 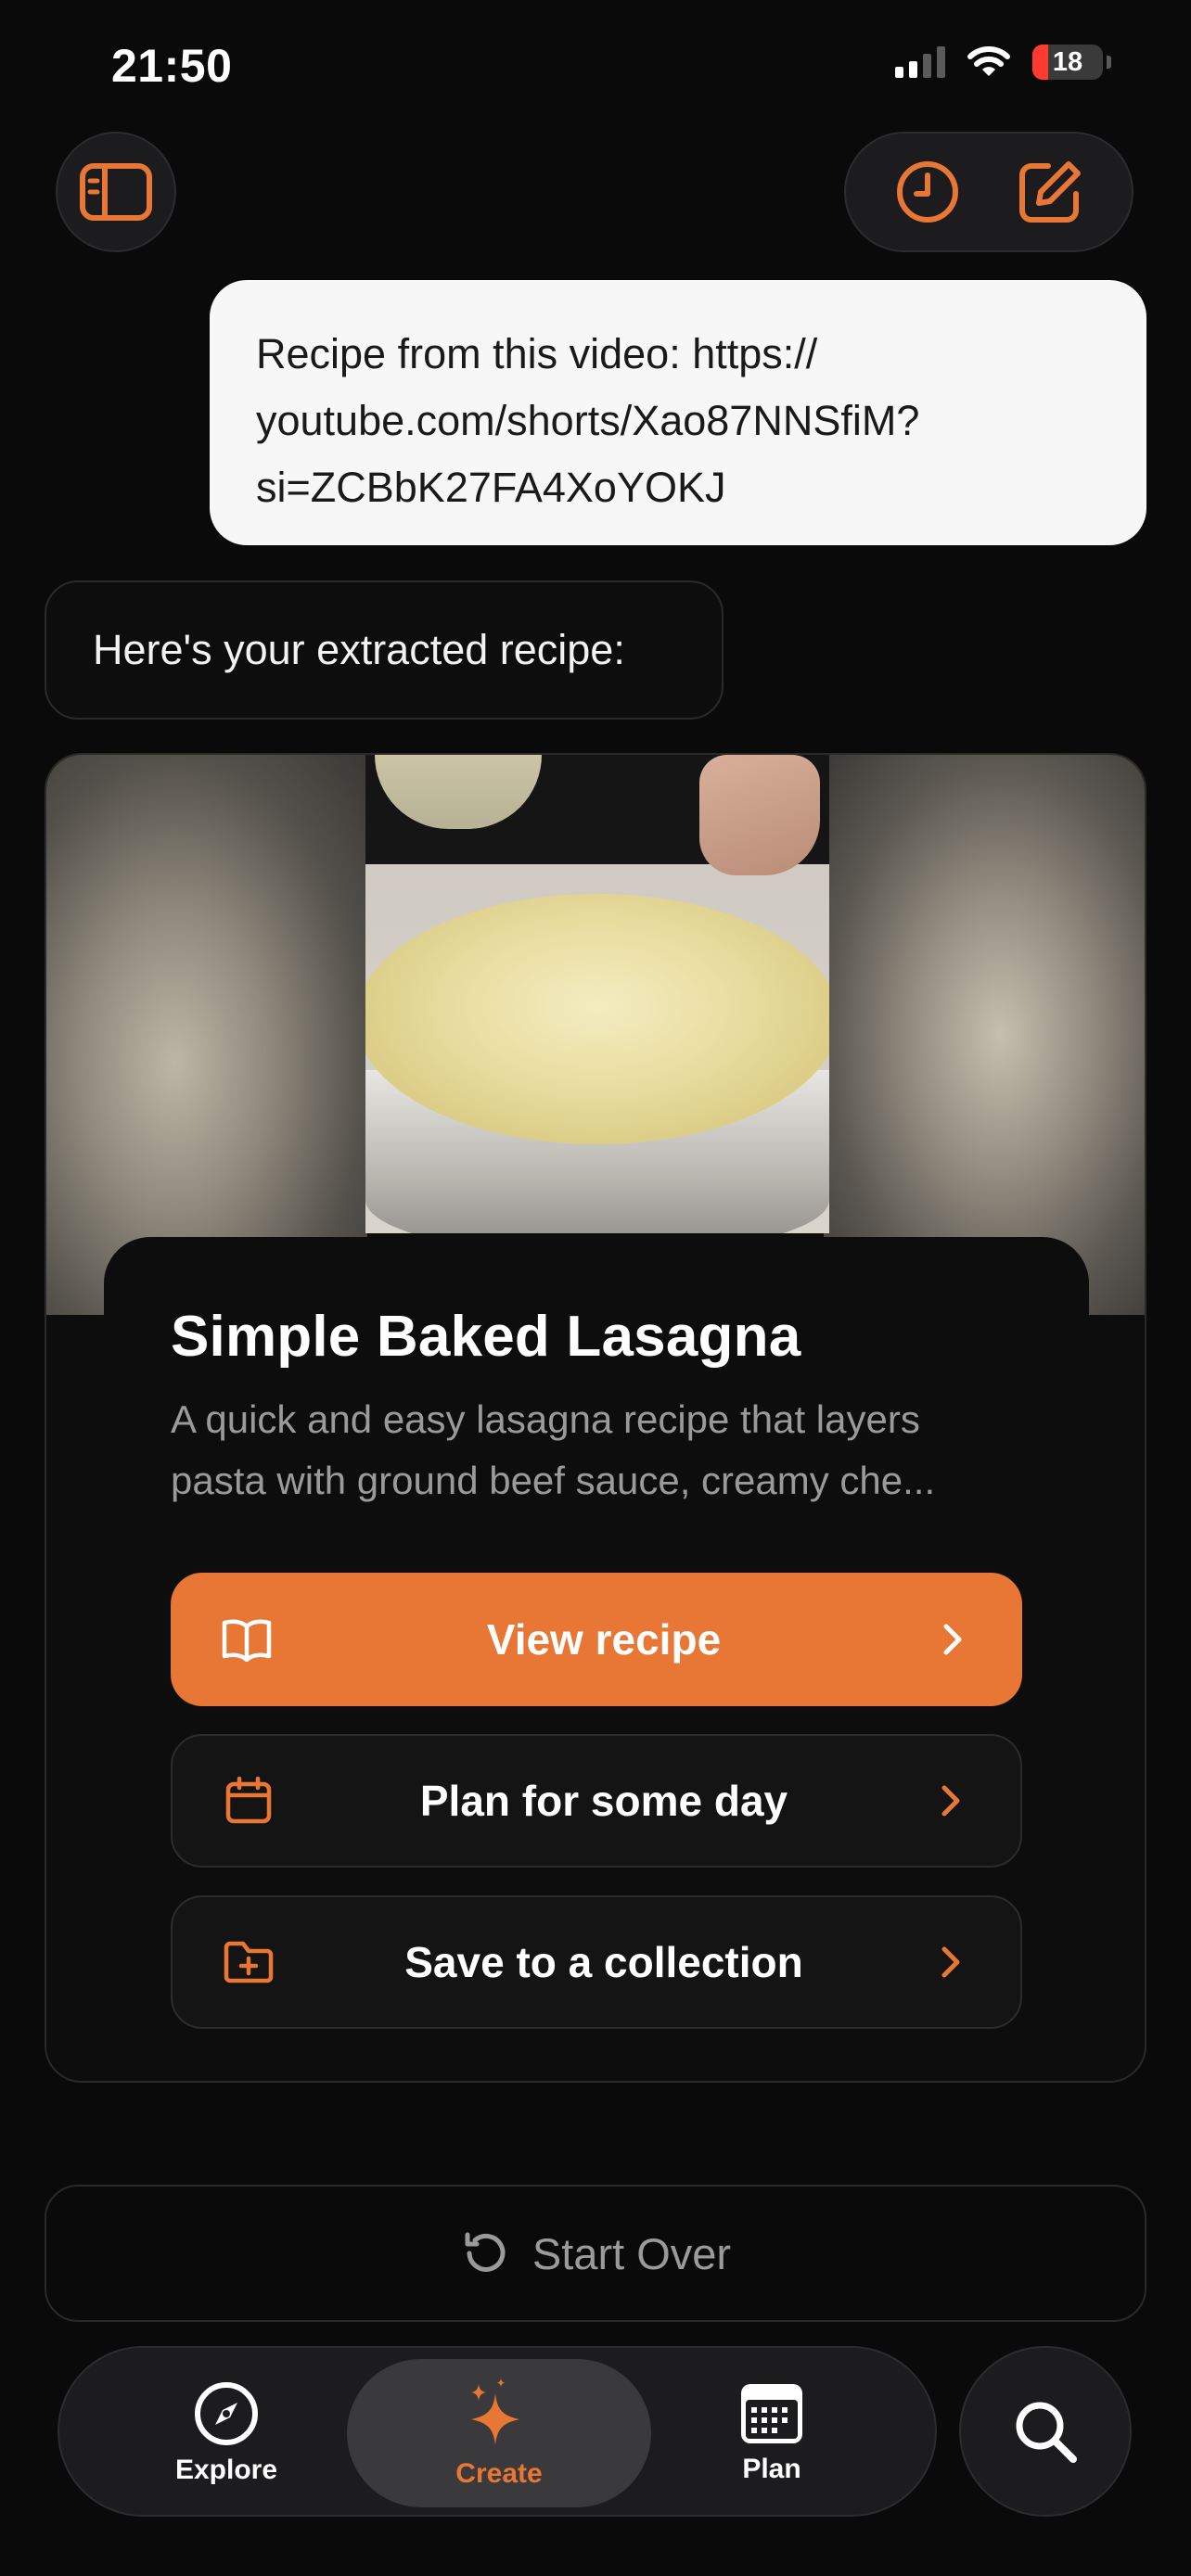 I want to click on plan-for-some-day-button: Plan for some day, so click(x=597, y=1801).